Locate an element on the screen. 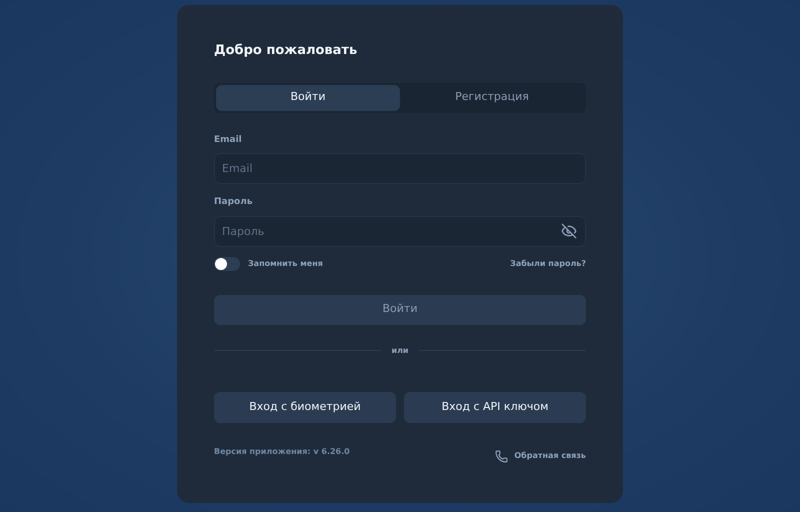 This screenshot has height=512, width=800. field-label: Пароль is located at coordinates (234, 202).